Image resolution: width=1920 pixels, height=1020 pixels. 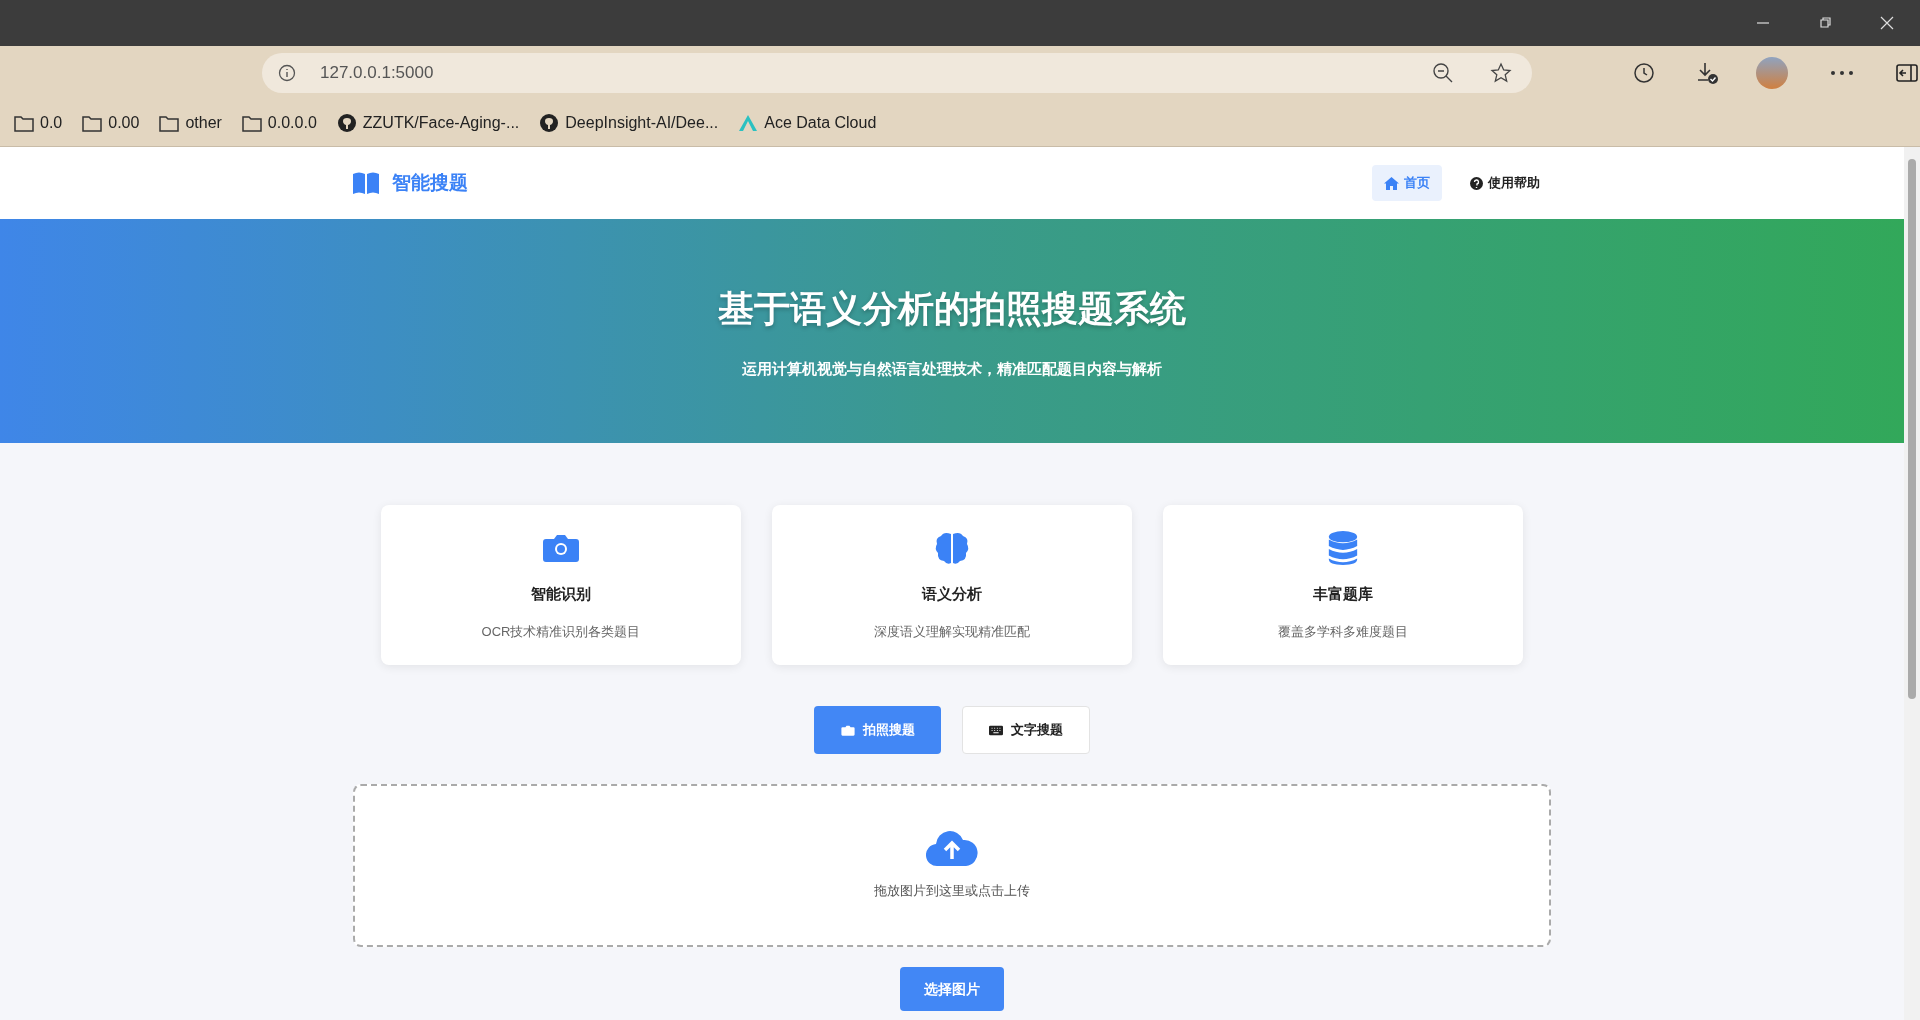 What do you see at coordinates (952, 631) in the screenshot?
I see `feature-description: 深度语义理解实现精准匹配` at bounding box center [952, 631].